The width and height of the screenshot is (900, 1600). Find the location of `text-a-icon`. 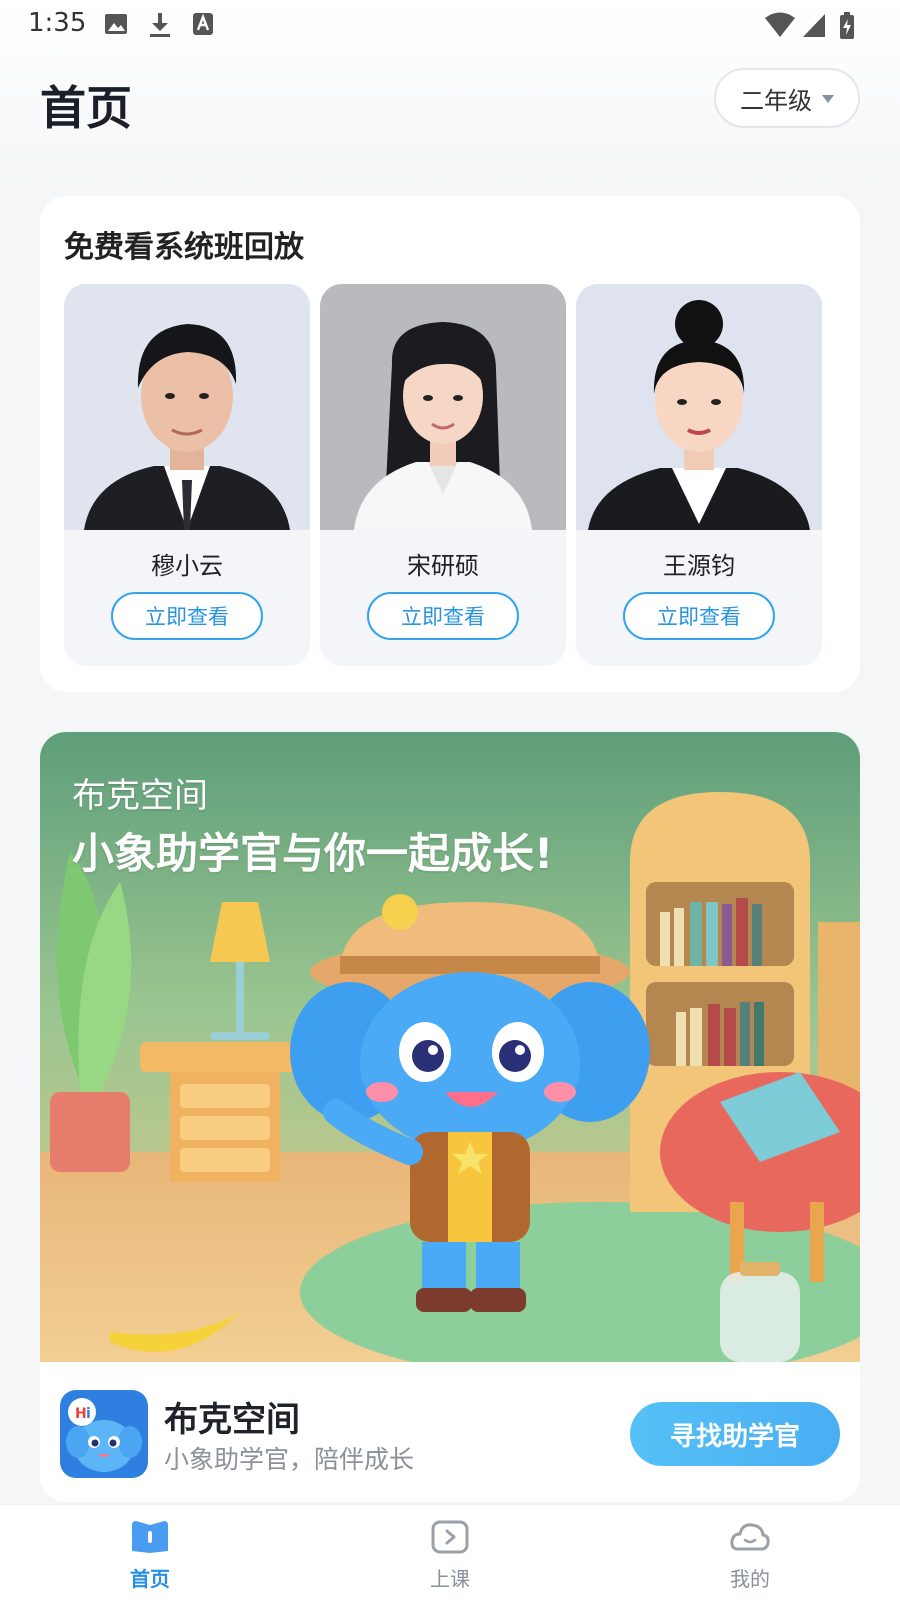

text-a-icon is located at coordinates (203, 24).